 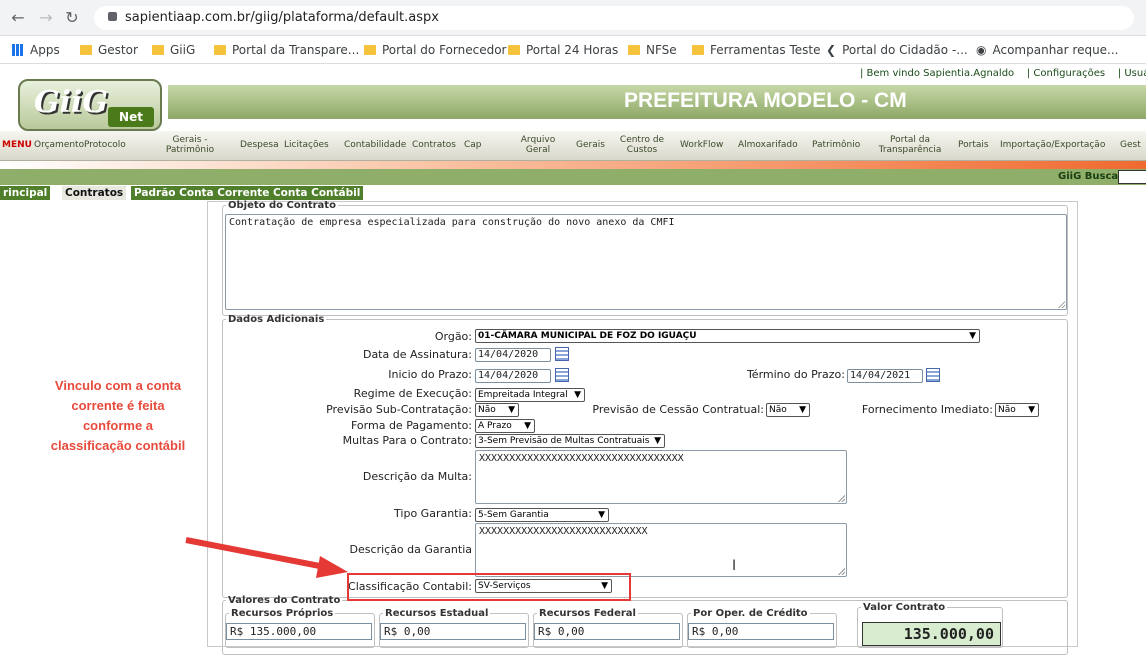 I want to click on orgao-label: Orgão:, so click(x=453, y=336).